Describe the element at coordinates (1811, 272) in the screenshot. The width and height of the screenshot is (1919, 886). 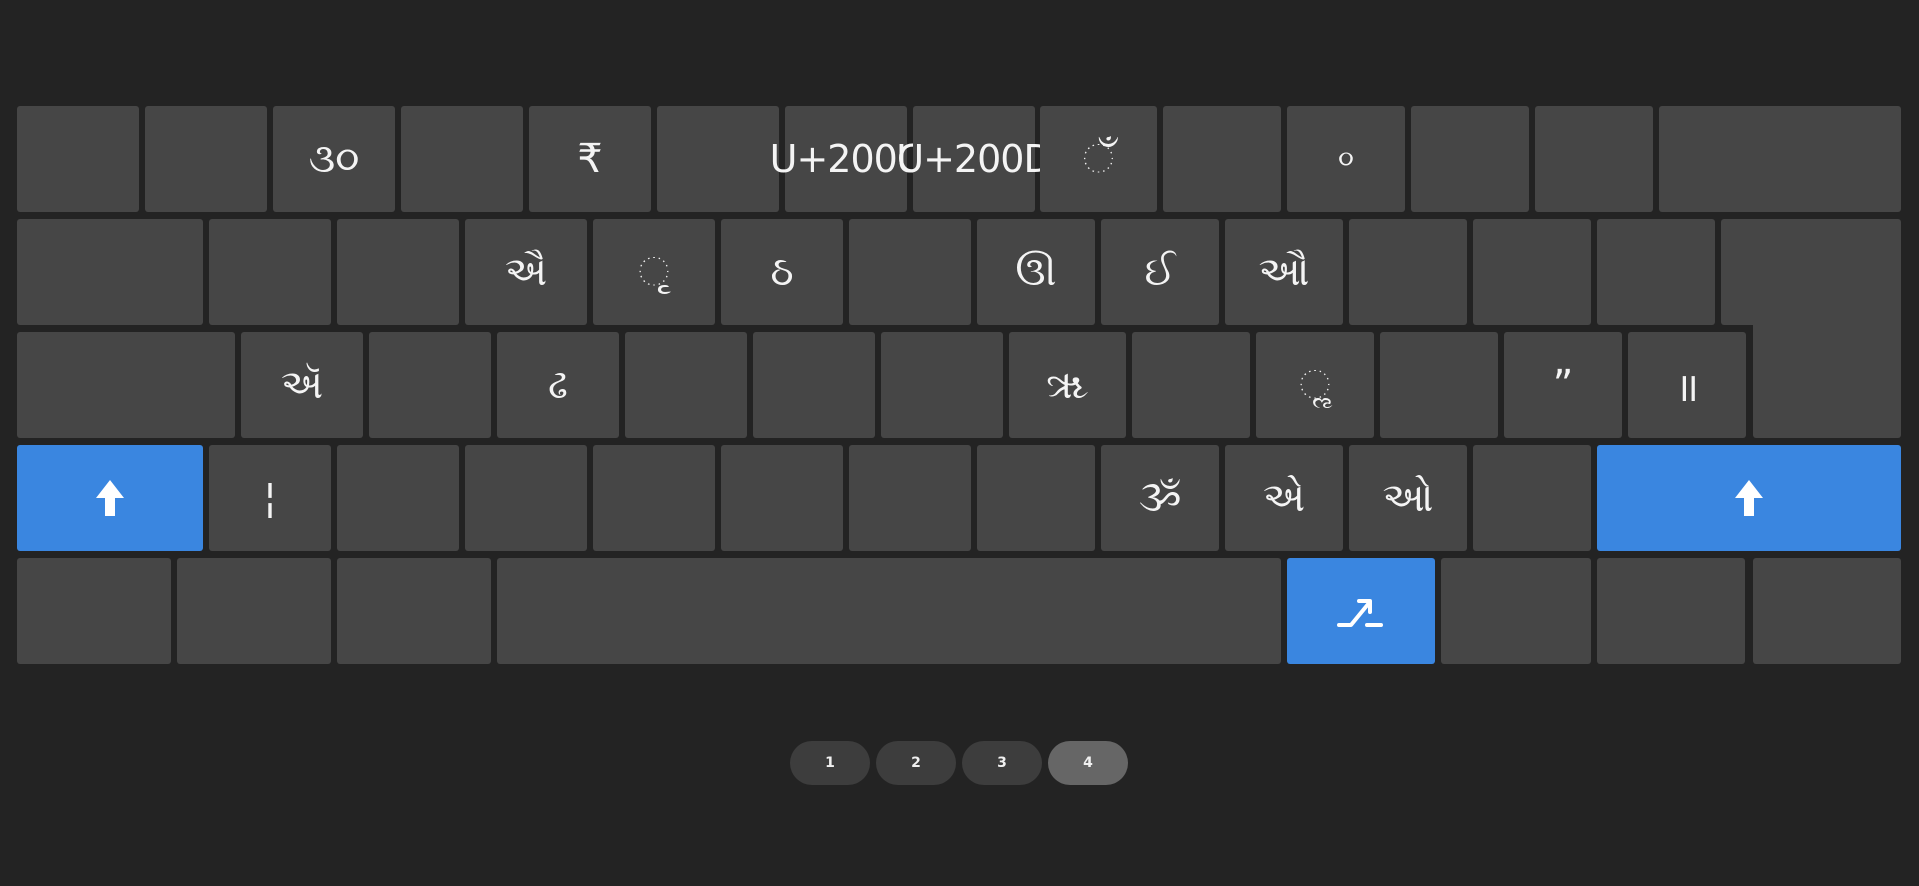
I see `key-enter` at that location.